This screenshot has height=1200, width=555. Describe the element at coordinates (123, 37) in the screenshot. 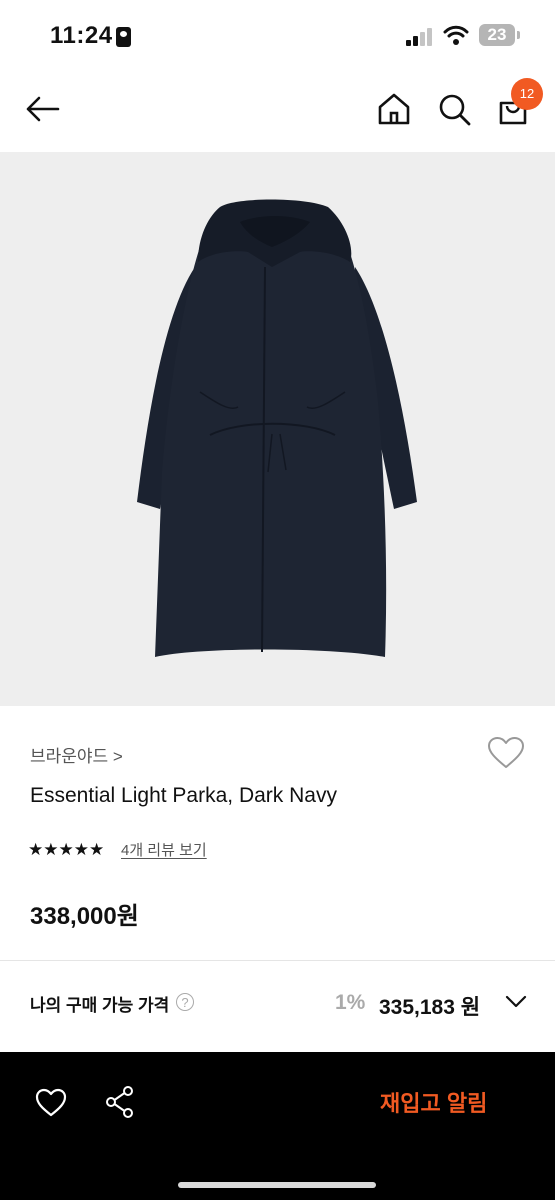

I see `id-card-icon` at that location.